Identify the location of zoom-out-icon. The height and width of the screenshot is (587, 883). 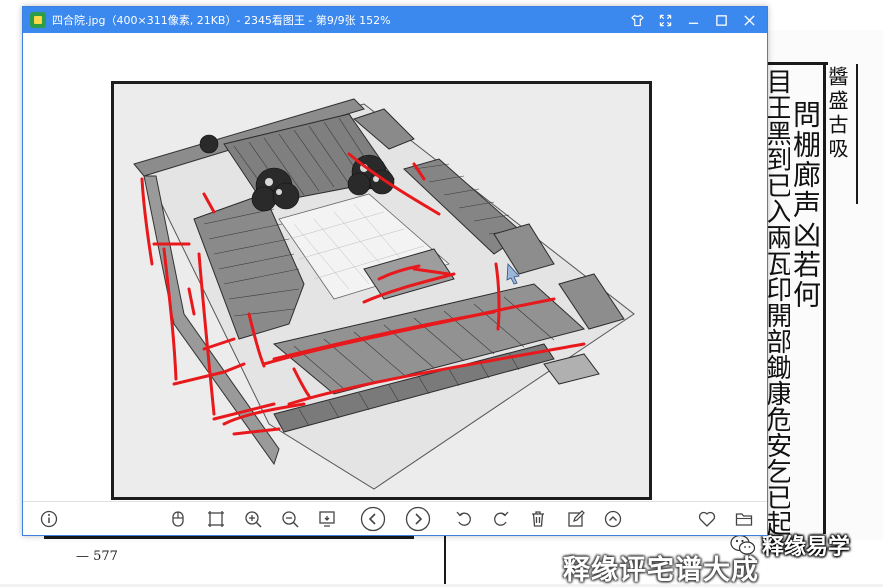
(290, 519).